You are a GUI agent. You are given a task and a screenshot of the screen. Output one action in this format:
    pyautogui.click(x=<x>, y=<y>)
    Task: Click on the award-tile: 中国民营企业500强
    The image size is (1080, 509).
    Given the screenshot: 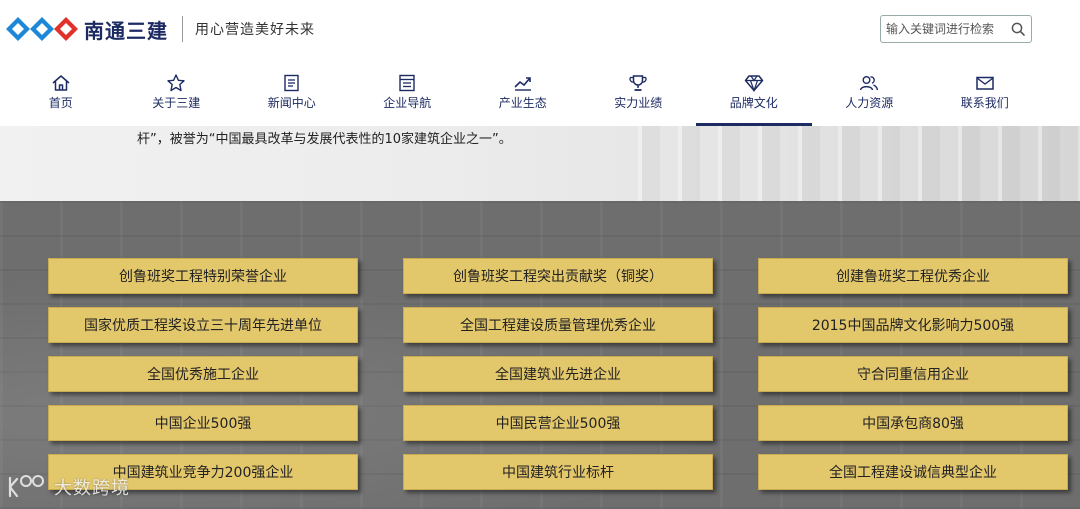 What is the action you would take?
    pyautogui.click(x=558, y=423)
    